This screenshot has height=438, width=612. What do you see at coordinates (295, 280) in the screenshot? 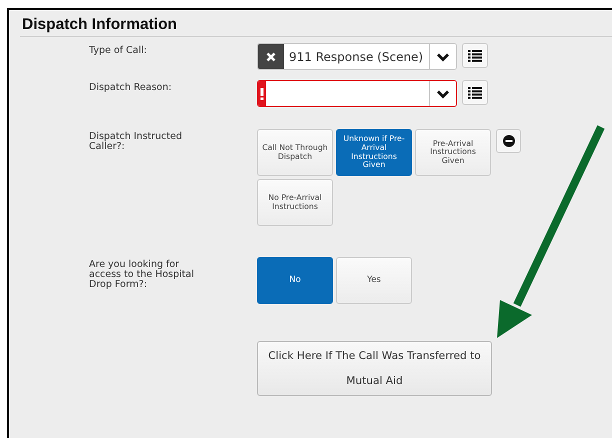
I see `option-button: No` at bounding box center [295, 280].